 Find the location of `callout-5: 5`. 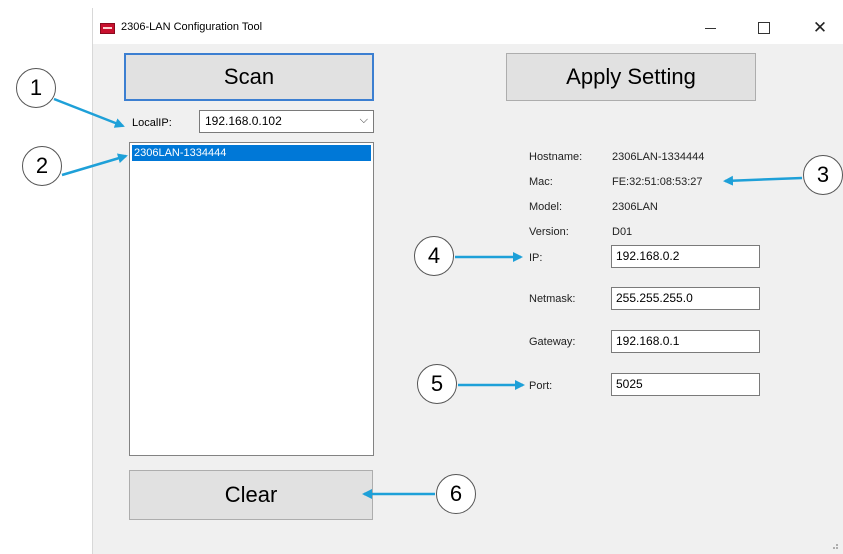

callout-5: 5 is located at coordinates (437, 384).